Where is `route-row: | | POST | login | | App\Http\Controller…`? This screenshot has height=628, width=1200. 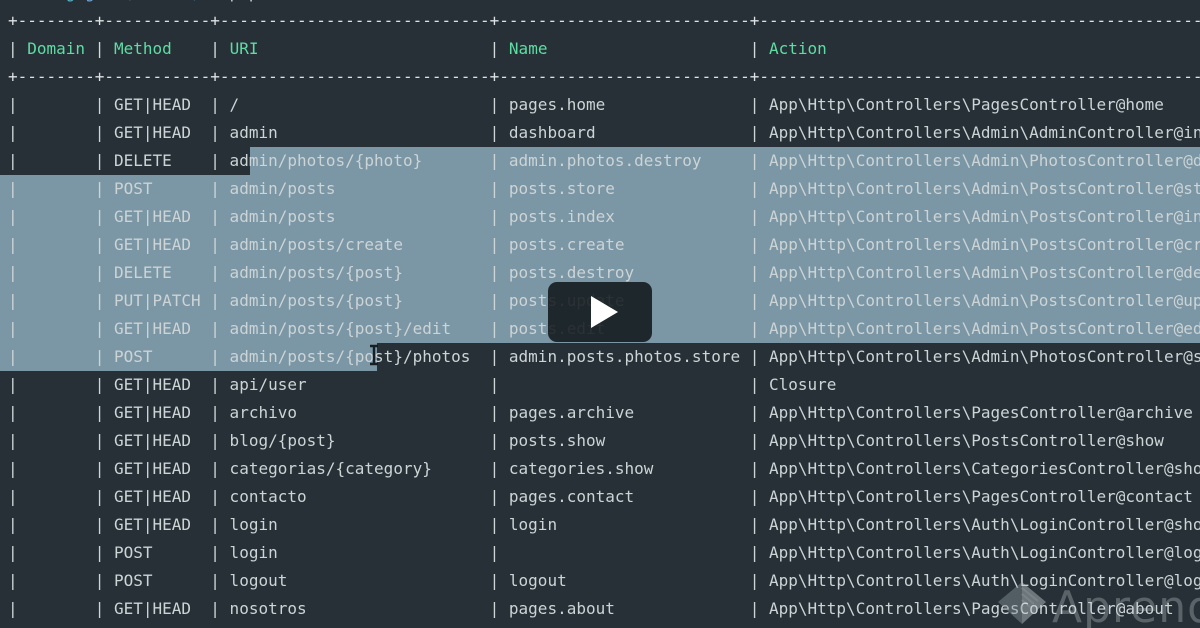 route-row: | | POST | login | | App\Http\Controller… is located at coordinates (604, 552).